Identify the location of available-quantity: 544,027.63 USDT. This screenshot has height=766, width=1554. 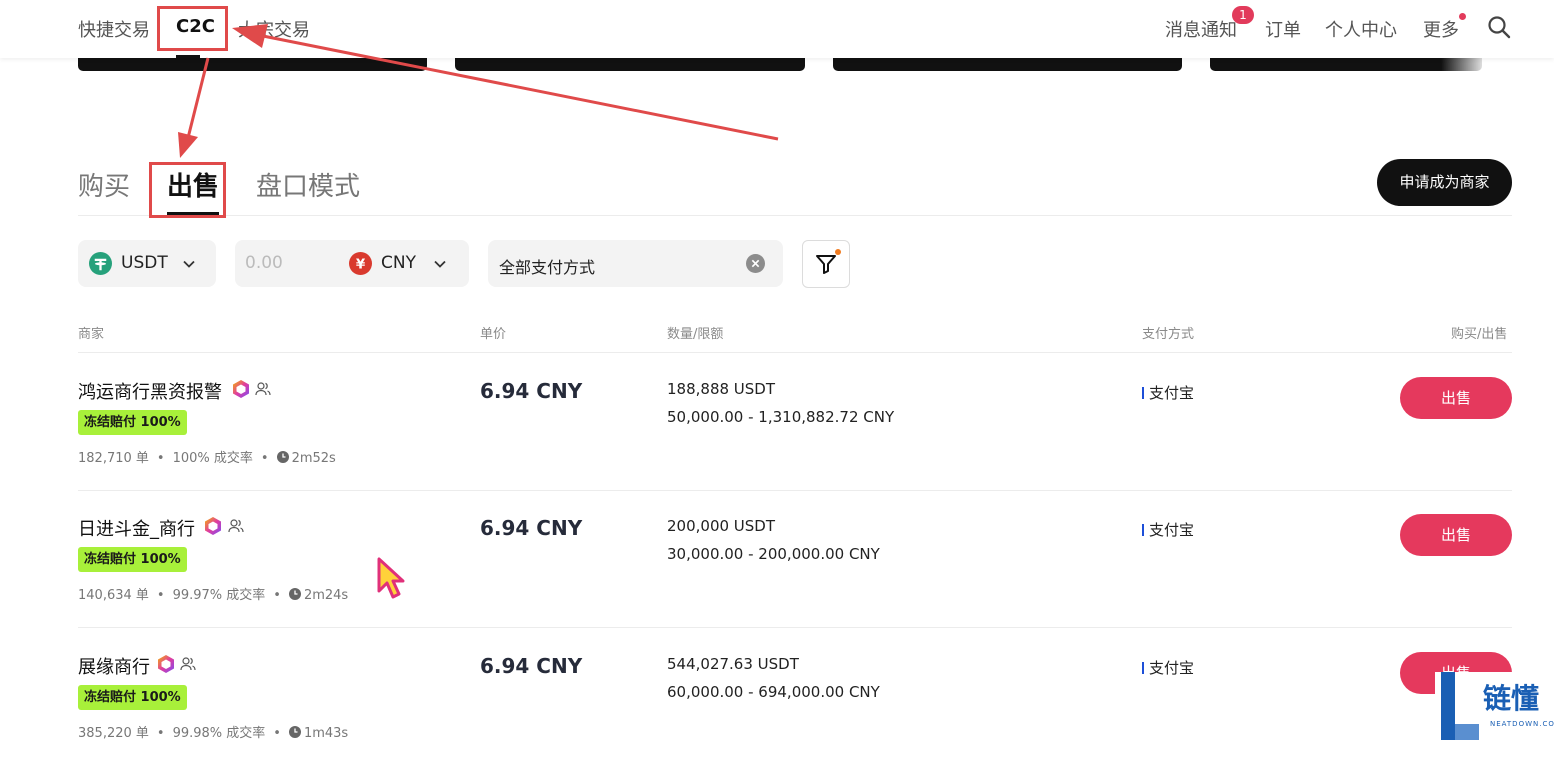
(733, 664).